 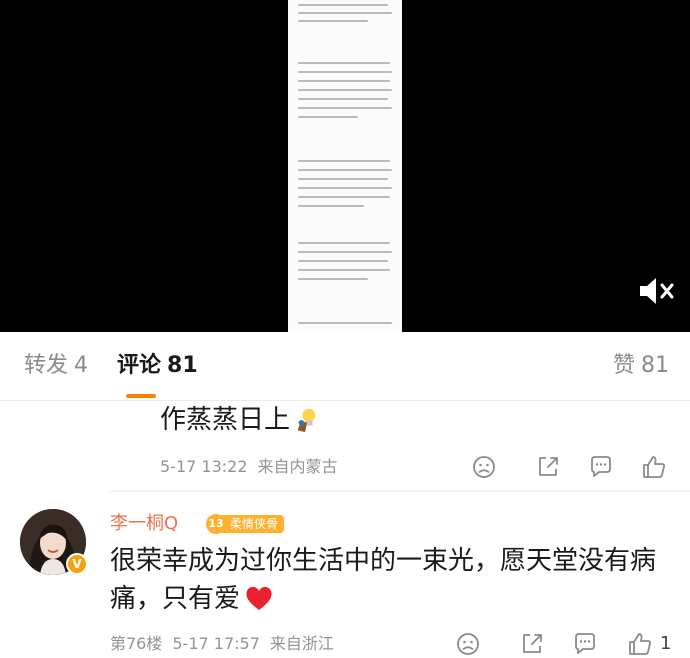 What do you see at coordinates (307, 426) in the screenshot?
I see `lightbulb-icon` at bounding box center [307, 426].